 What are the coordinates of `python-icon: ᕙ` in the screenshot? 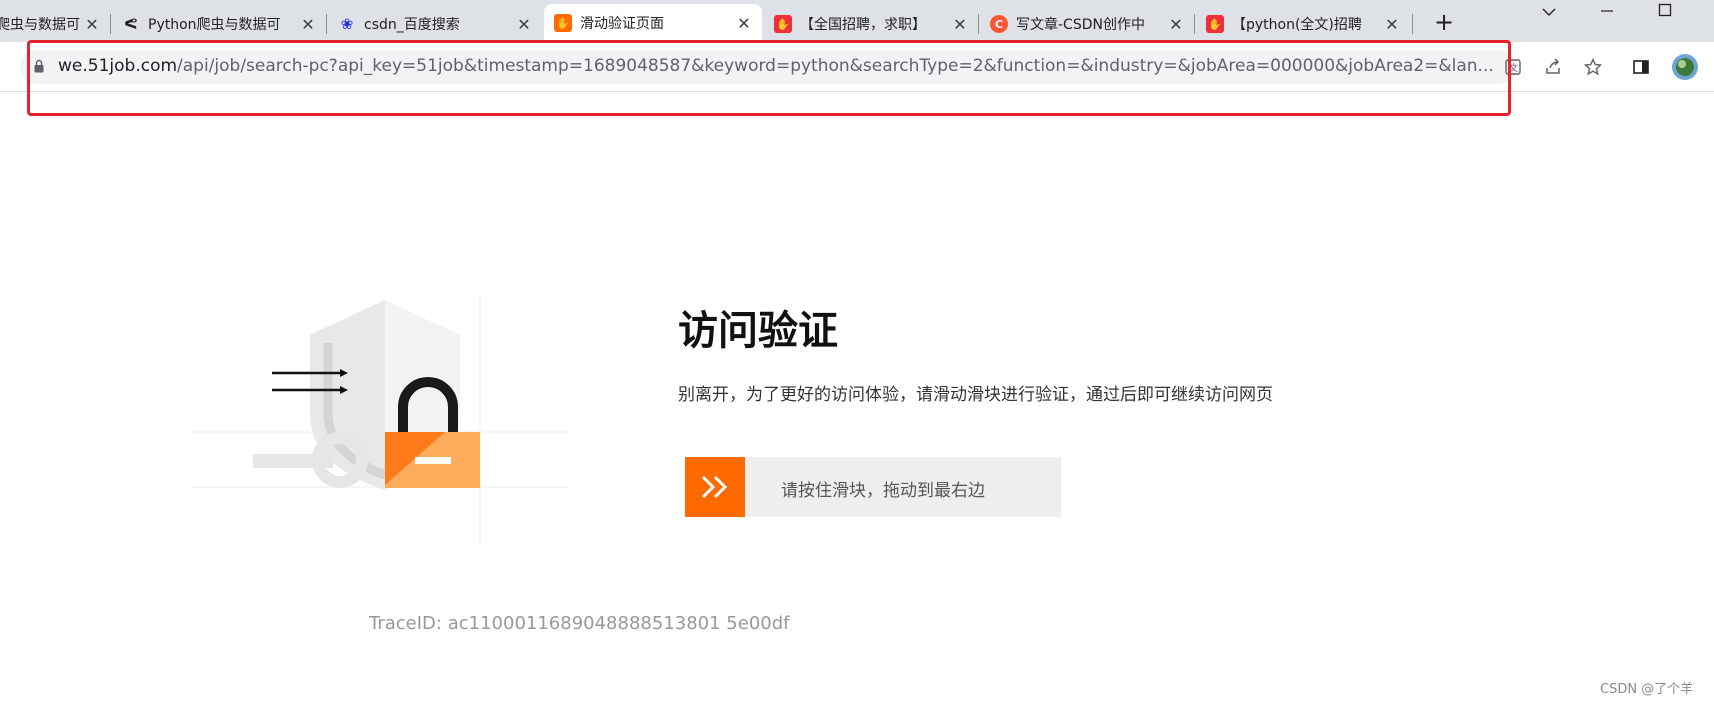 It's located at (131, 24).